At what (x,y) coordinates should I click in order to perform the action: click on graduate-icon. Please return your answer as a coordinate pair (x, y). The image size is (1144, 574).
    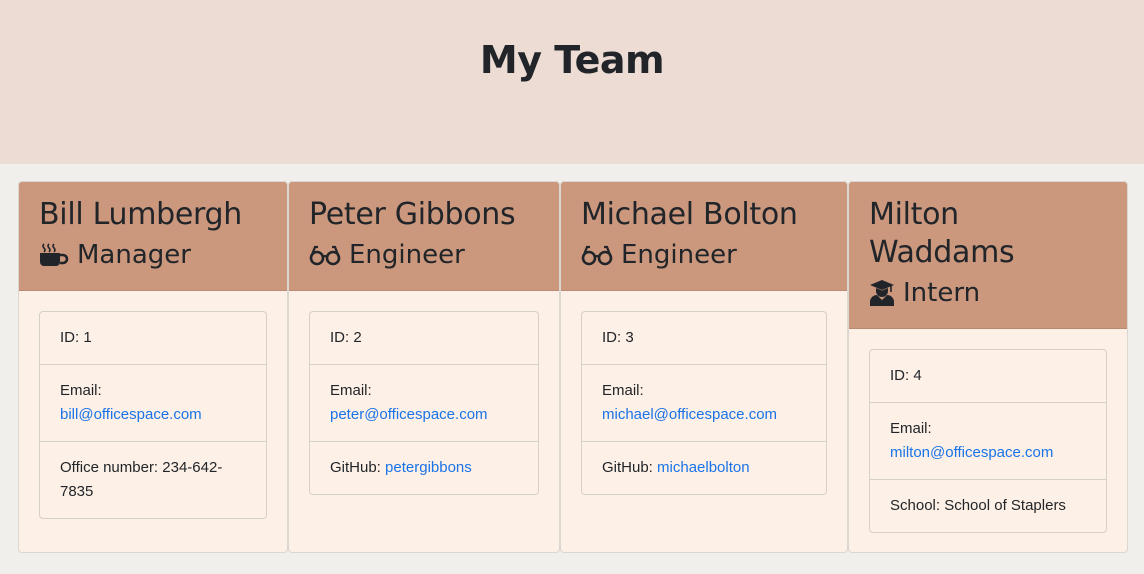
    Looking at the image, I should click on (882, 293).